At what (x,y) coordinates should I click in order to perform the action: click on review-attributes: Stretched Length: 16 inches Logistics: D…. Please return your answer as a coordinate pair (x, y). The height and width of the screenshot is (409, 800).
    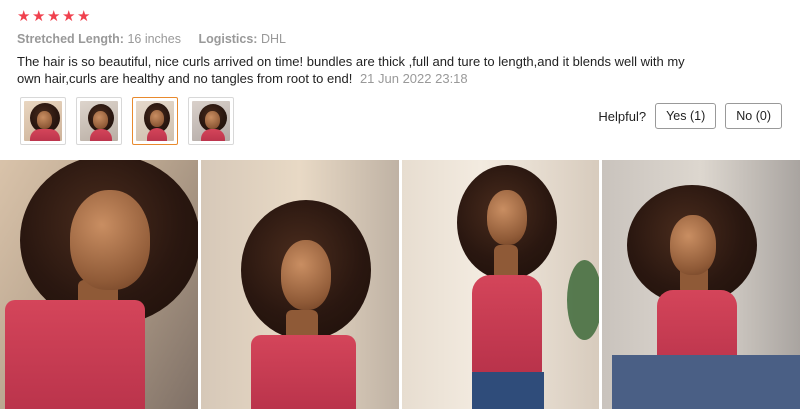
    Looking at the image, I should click on (158, 39).